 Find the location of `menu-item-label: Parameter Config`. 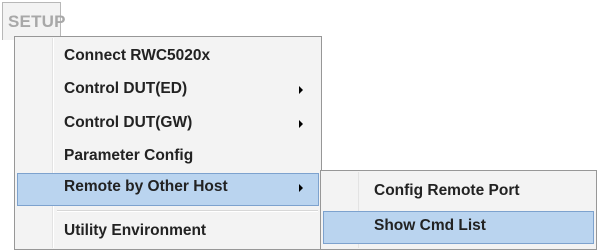

menu-item-label: Parameter Config is located at coordinates (129, 155).